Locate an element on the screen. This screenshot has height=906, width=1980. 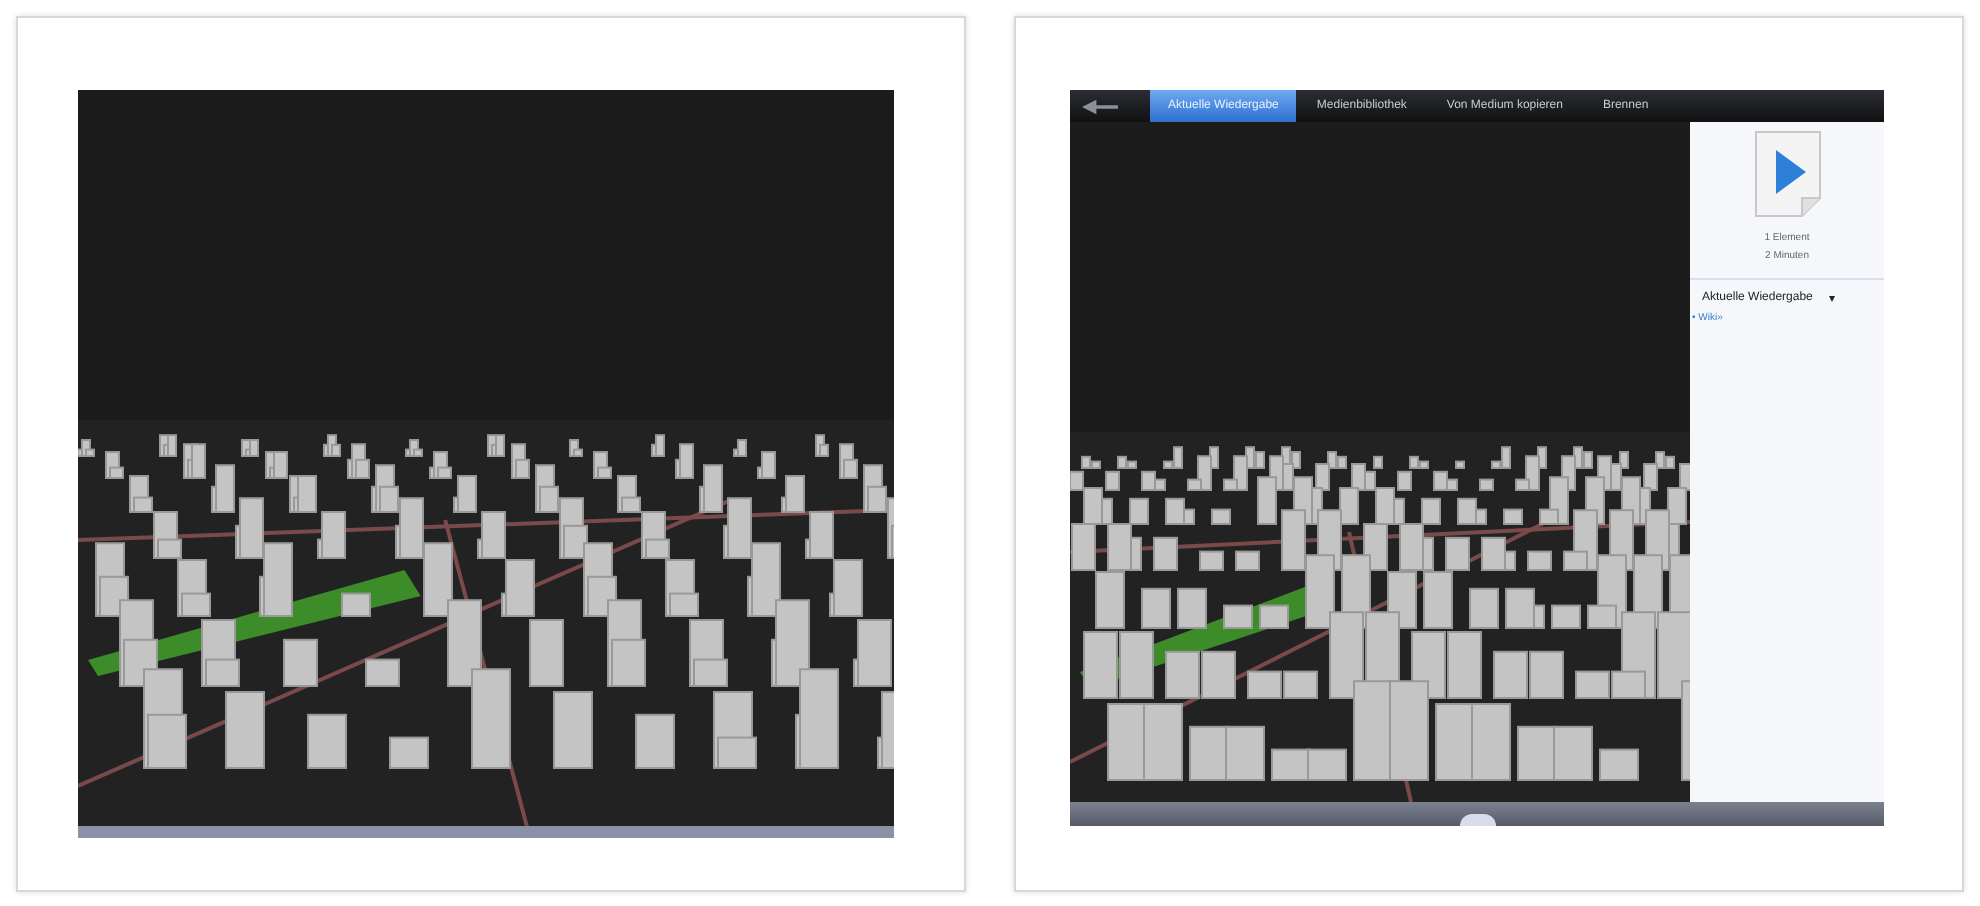
play-button is located at coordinates (1477, 820).